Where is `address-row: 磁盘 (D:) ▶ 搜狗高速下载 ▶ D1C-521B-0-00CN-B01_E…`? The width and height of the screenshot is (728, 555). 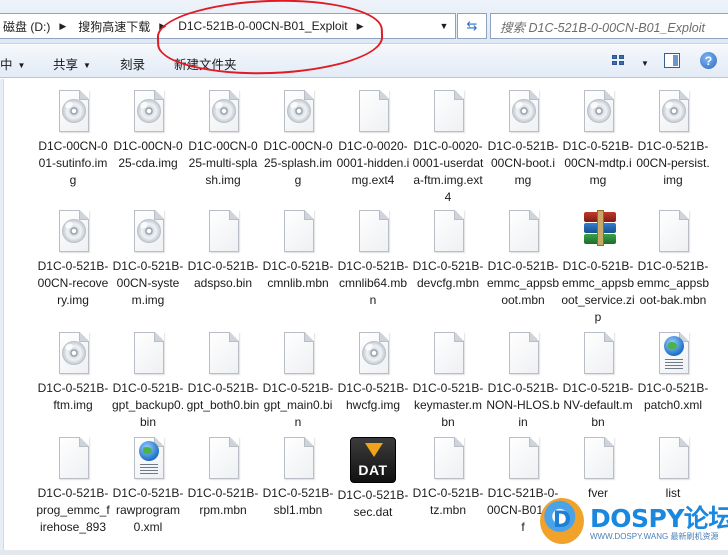 address-row: 磁盘 (D:) ▶ 搜狗高速下载 ▶ D1C-521B-0-00CN-B01_E… is located at coordinates (364, 22).